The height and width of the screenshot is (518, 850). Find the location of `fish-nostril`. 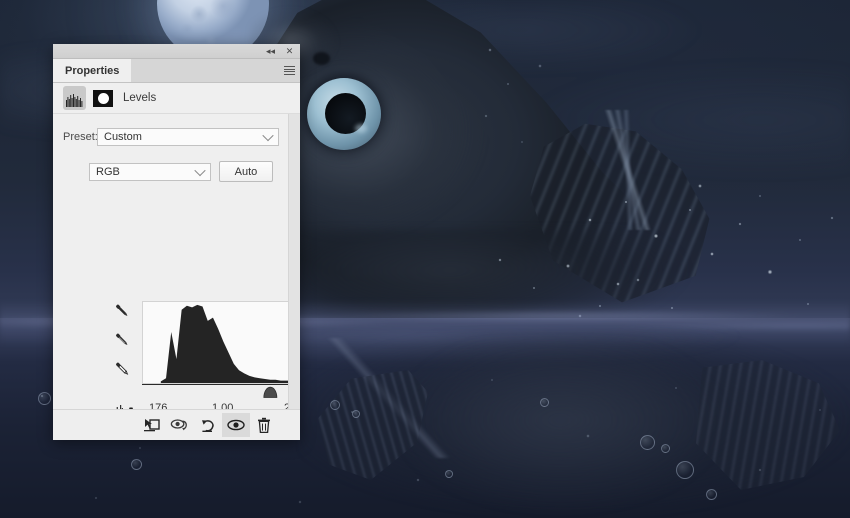

fish-nostril is located at coordinates (321, 58).